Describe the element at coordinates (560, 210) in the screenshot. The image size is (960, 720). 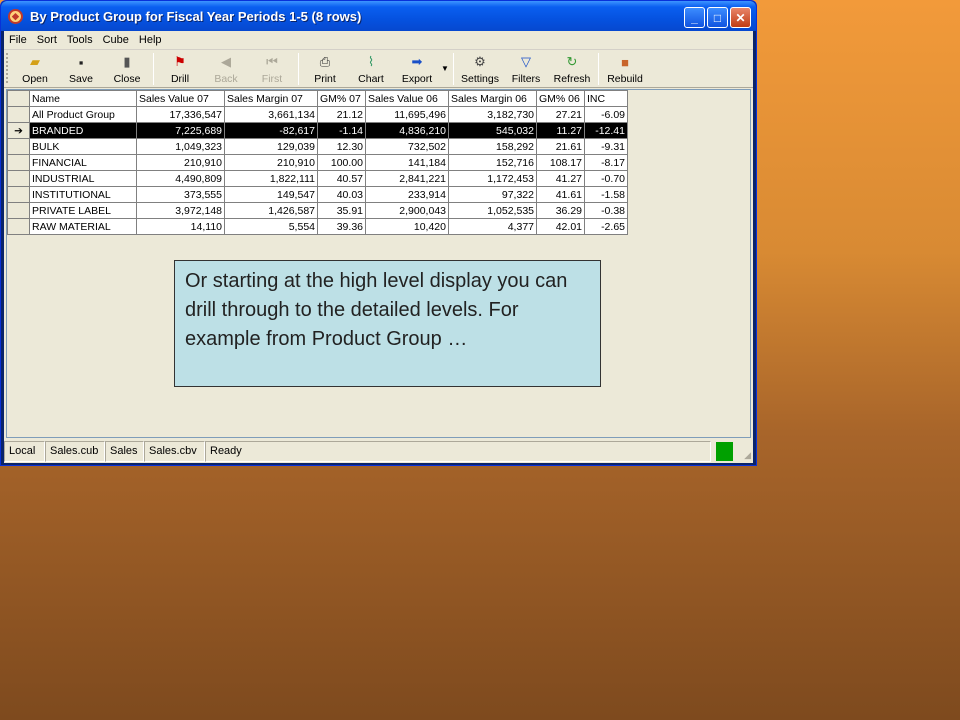
I see `cell-value: 36.29` at that location.